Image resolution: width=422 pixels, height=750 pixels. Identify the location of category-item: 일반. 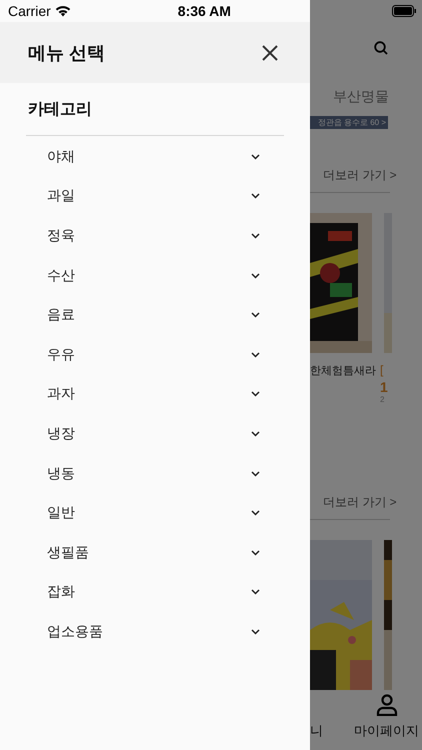
(155, 513).